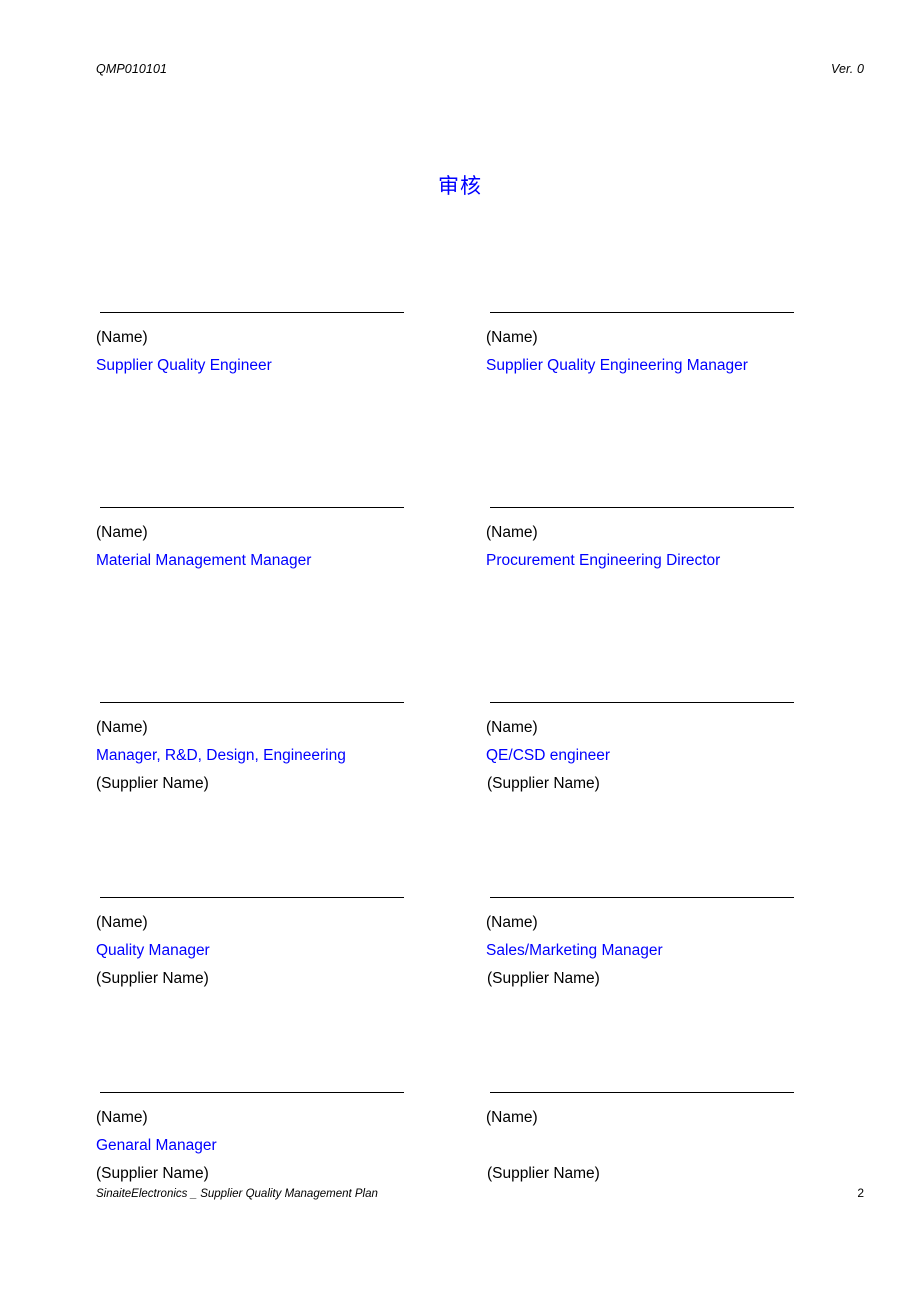  What do you see at coordinates (548, 755) in the screenshot?
I see `signature-role-label: QE/CSD engineer` at bounding box center [548, 755].